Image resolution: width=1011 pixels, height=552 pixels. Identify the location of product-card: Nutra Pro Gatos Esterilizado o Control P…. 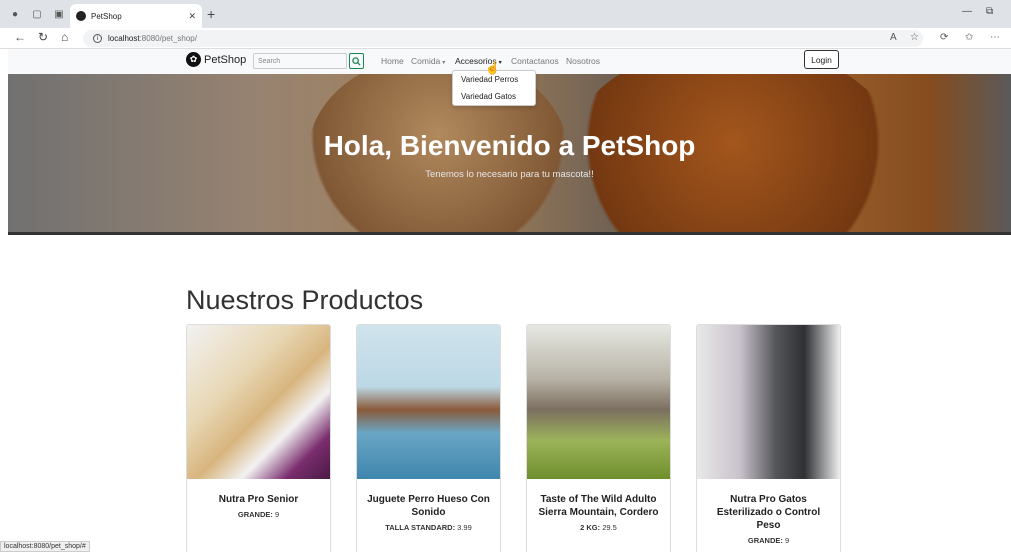
(768, 438).